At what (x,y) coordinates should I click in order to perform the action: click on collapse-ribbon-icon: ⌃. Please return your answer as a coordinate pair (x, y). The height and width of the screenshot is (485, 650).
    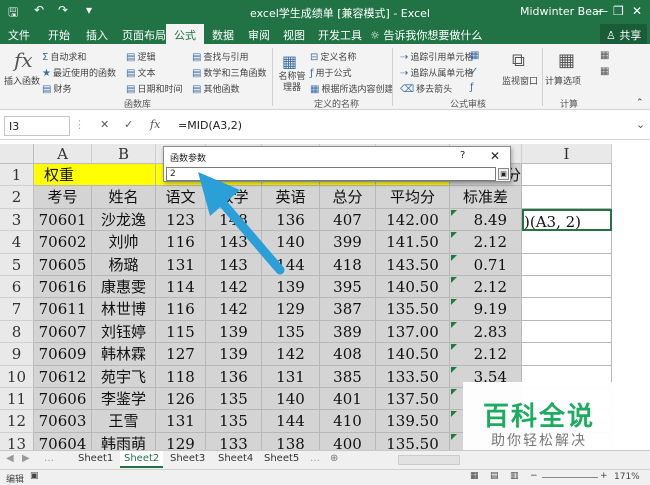
    Looking at the image, I should click on (640, 103).